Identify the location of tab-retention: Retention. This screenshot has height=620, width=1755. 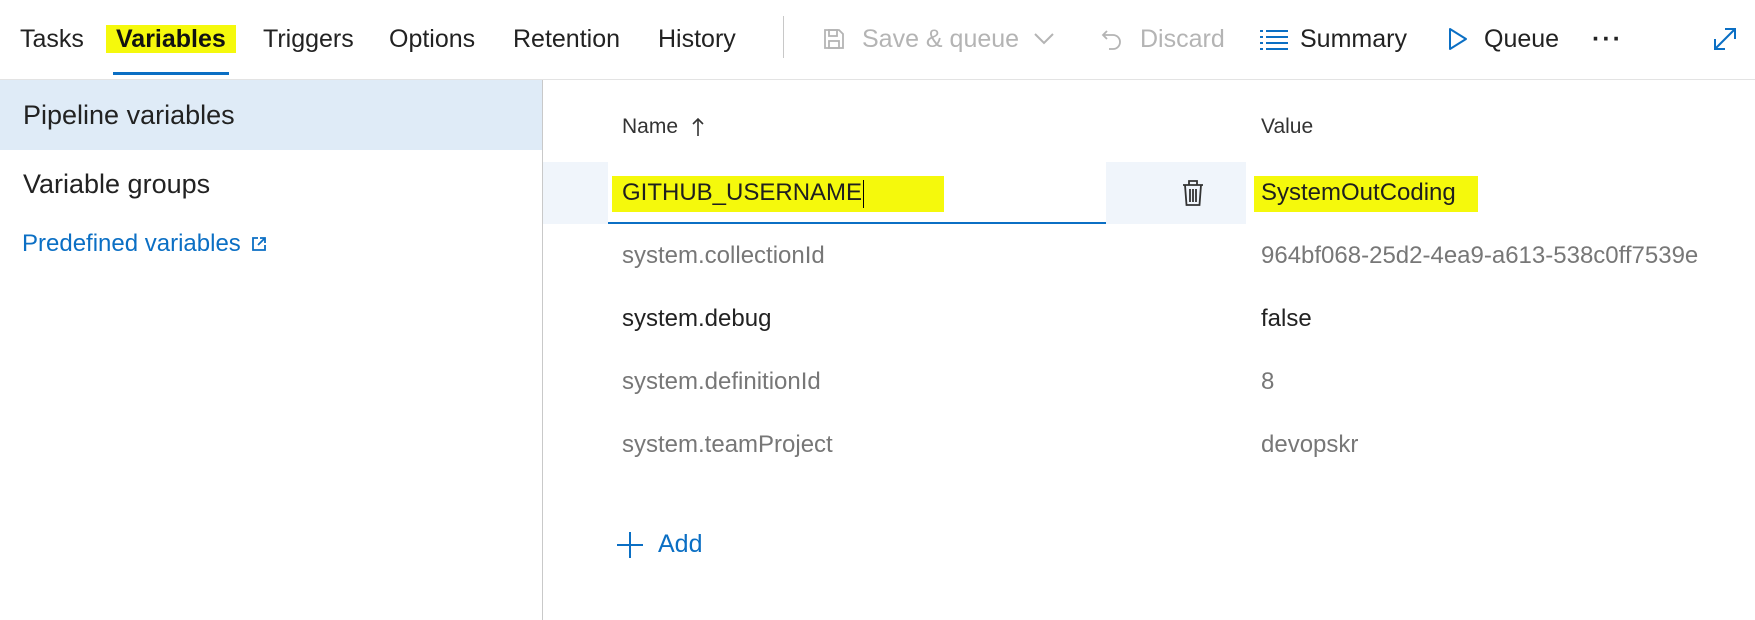
(566, 39).